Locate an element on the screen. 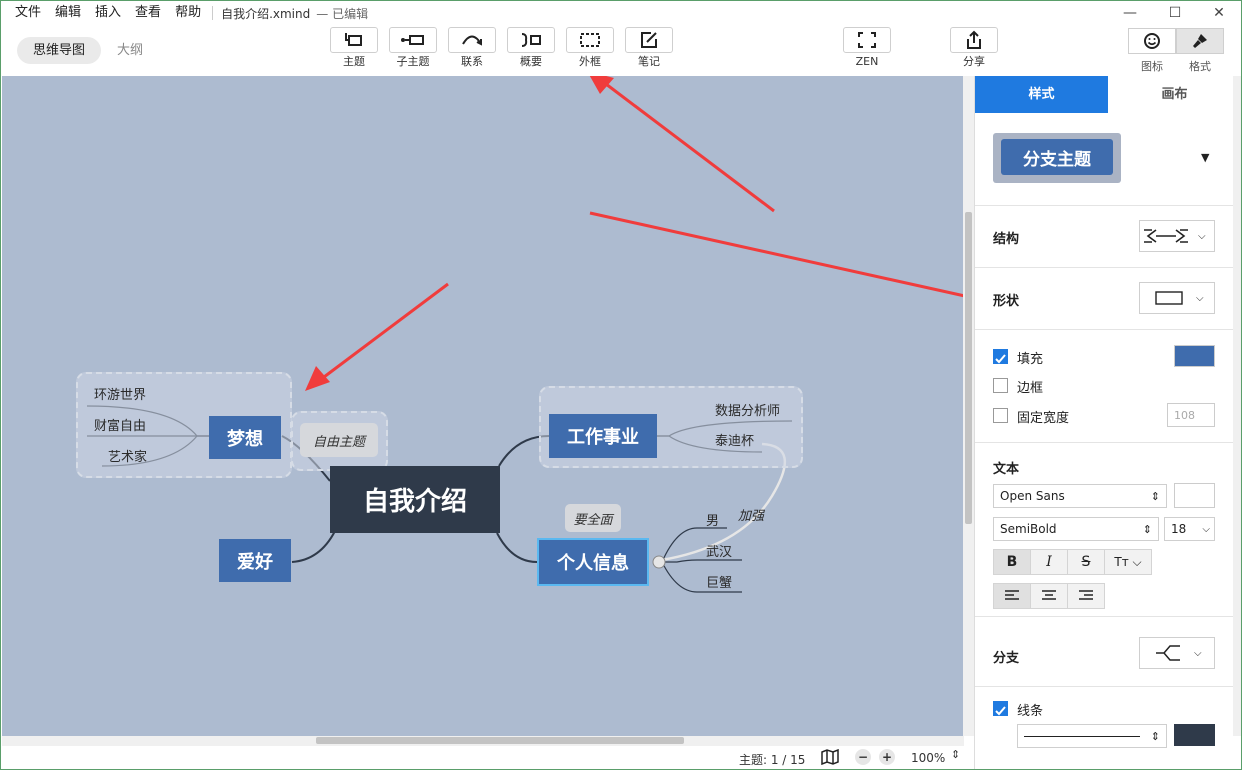 This screenshot has width=1242, height=770. boundary-label: 外框 is located at coordinates (590, 61).